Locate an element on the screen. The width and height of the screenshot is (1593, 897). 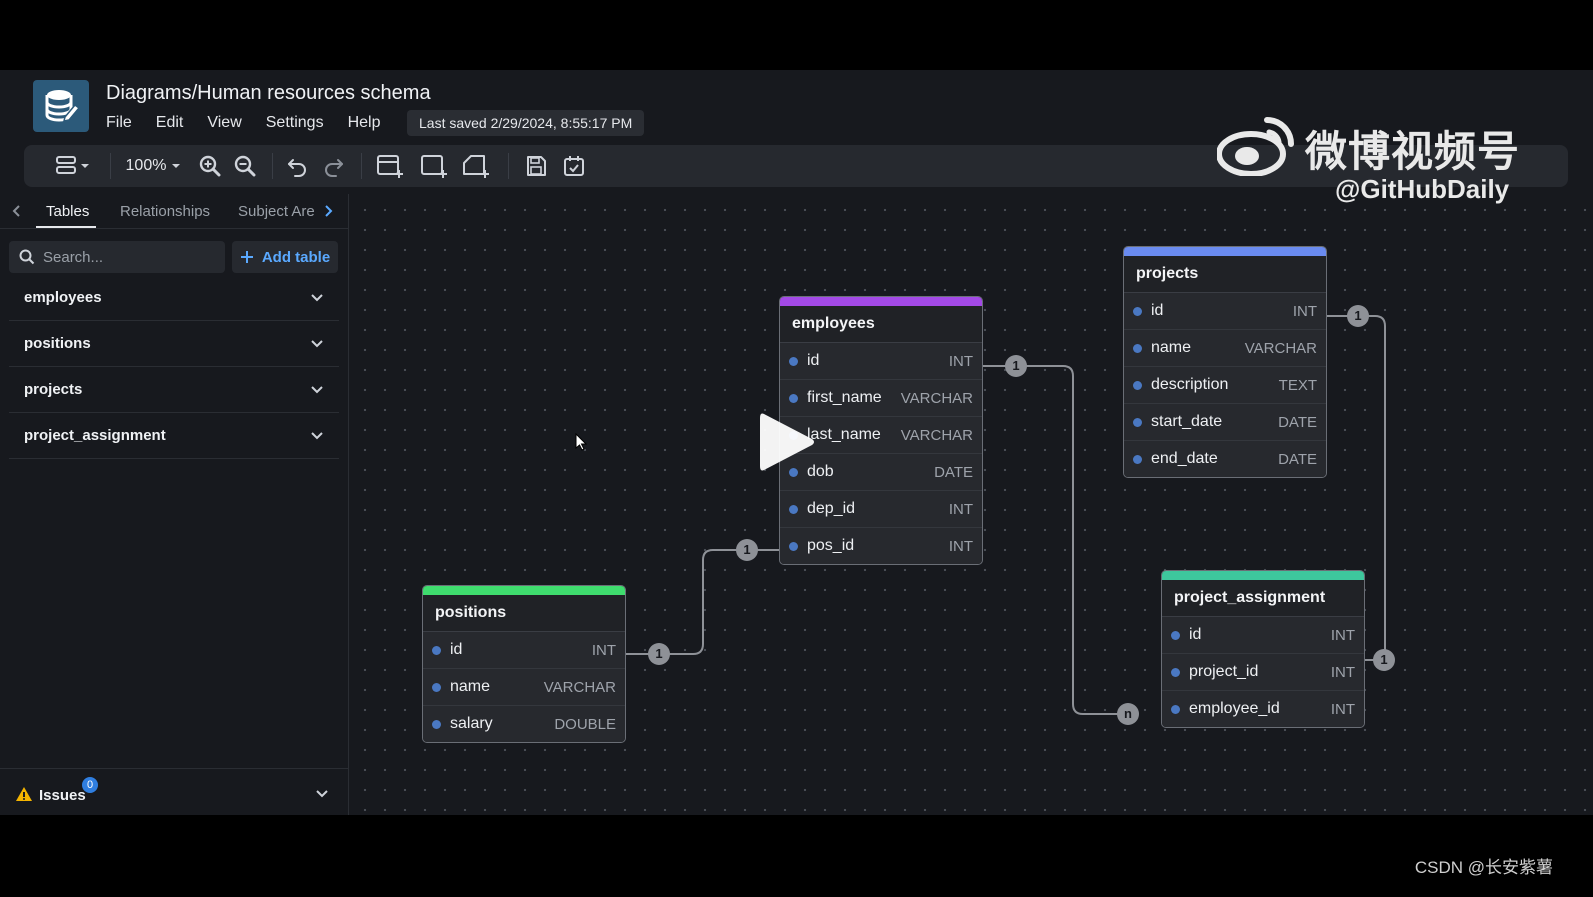
search-box is located at coordinates (117, 257).